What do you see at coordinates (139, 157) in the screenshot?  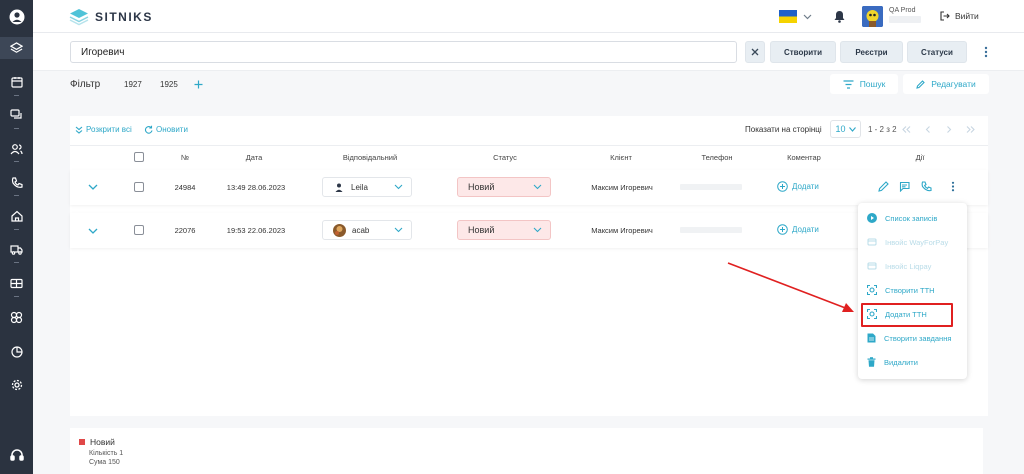 I see `select-all-checkbox` at bounding box center [139, 157].